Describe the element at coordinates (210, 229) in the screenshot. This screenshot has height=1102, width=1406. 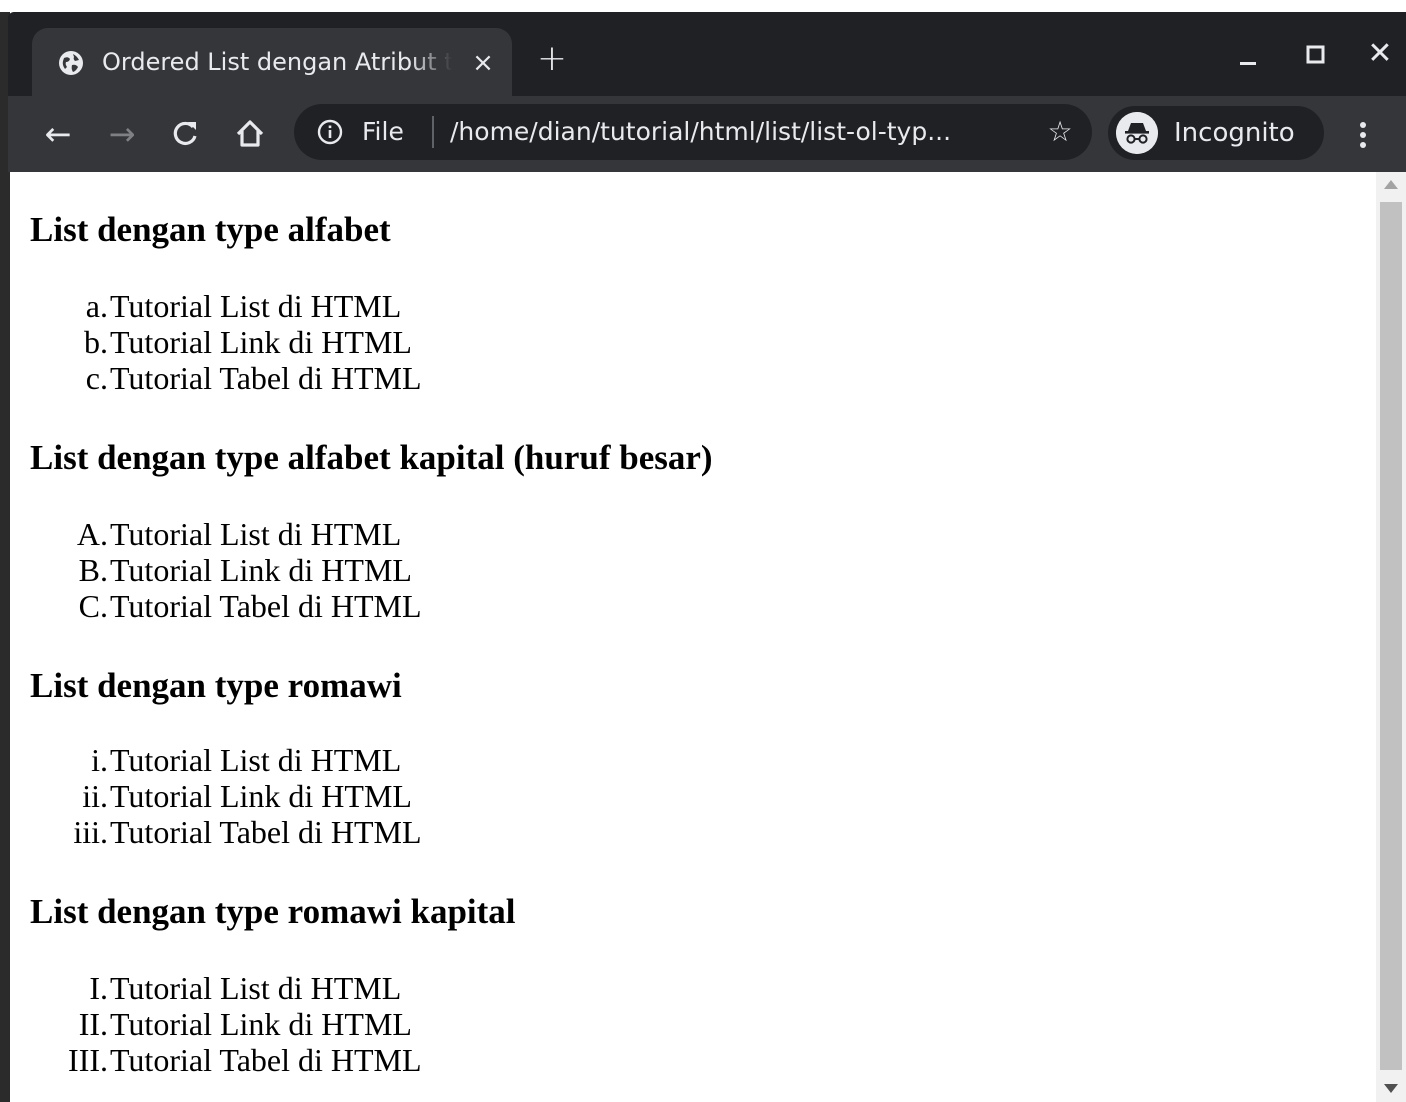
I see `section-heading-alfabet: List dengan type alfabet` at that location.